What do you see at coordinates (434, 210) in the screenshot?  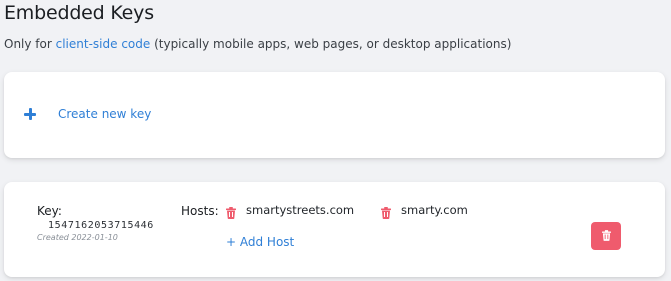 I see `host-name: smarty.com` at bounding box center [434, 210].